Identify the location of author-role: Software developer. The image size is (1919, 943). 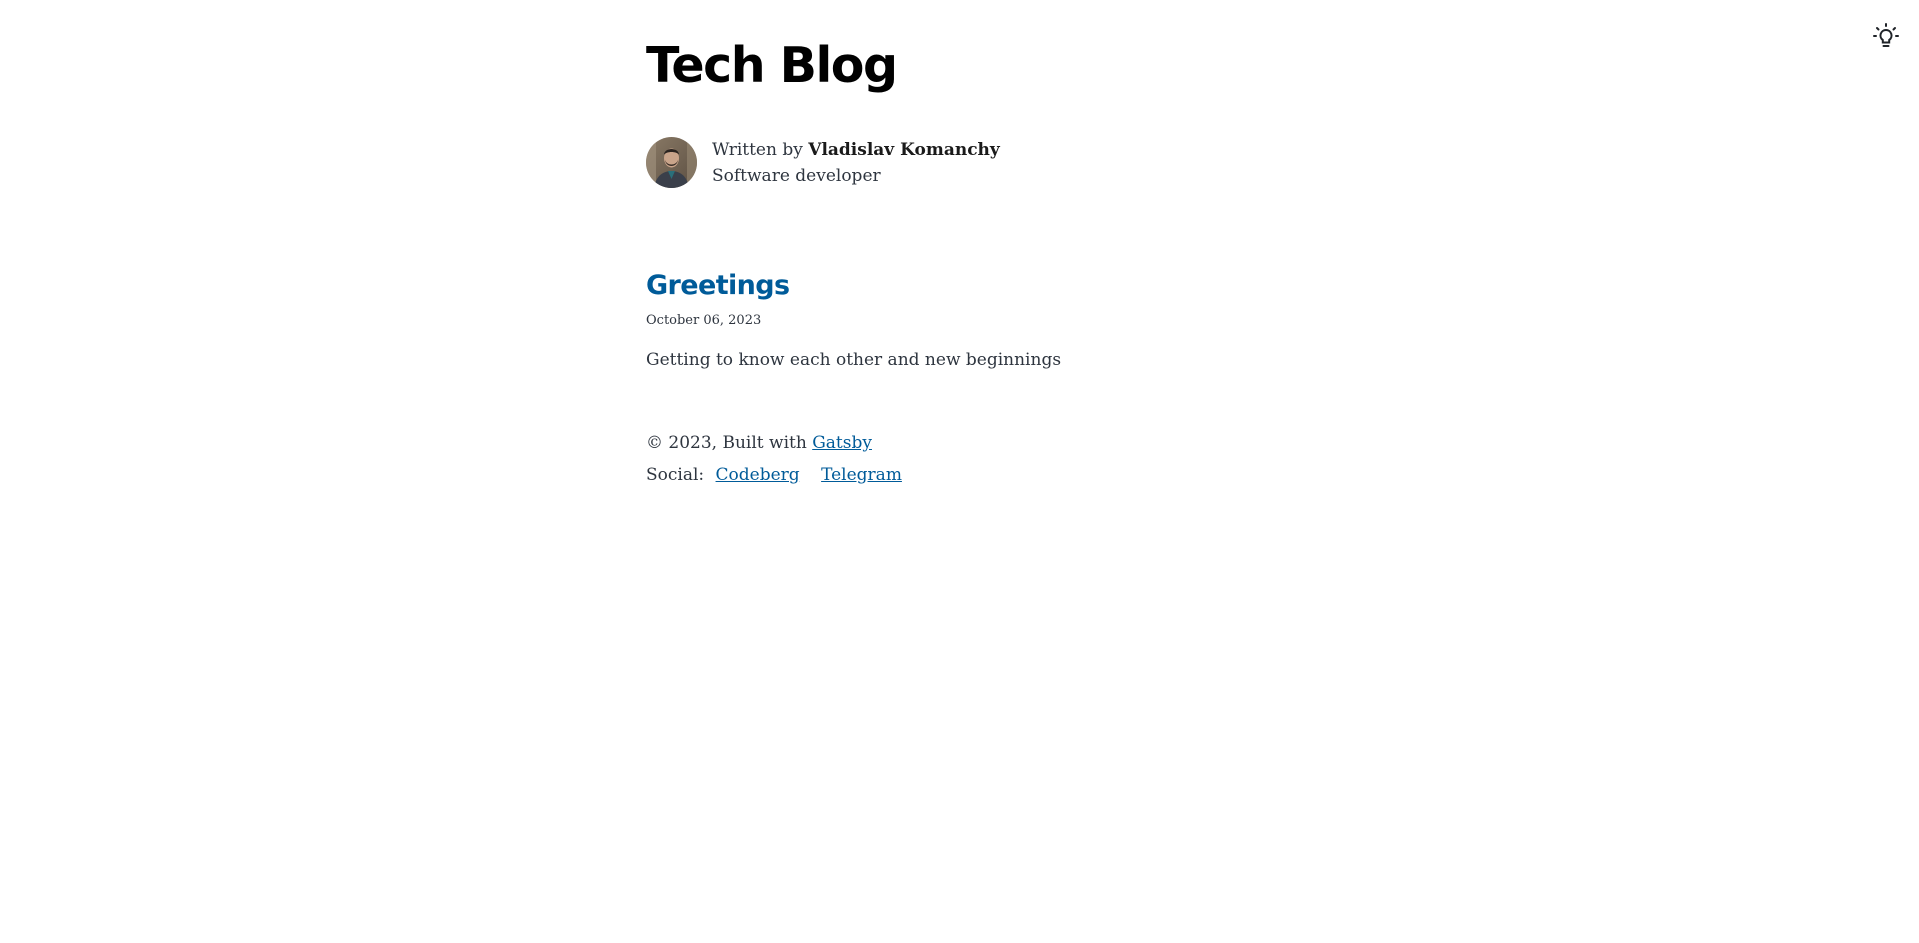
(796, 176).